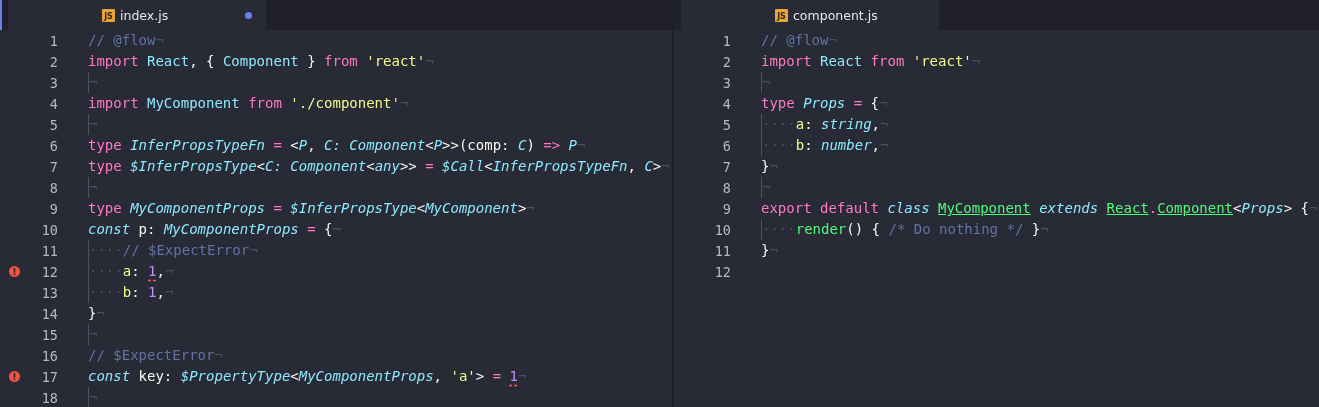 The height and width of the screenshot is (407, 1319). Describe the element at coordinates (137, 15) in the screenshot. I see `file-tab: JS index.js` at that location.